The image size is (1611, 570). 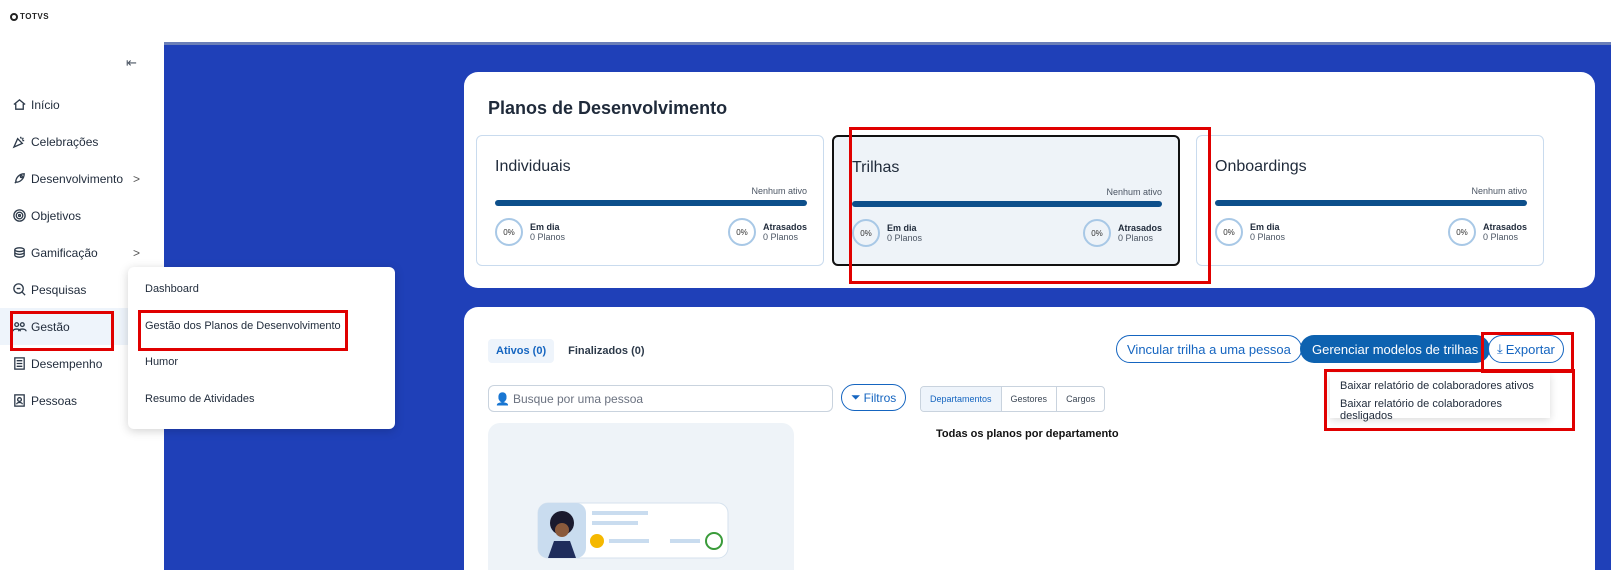 I want to click on sidebar-item-gamificacao: Gamificação >, so click(x=80, y=252).